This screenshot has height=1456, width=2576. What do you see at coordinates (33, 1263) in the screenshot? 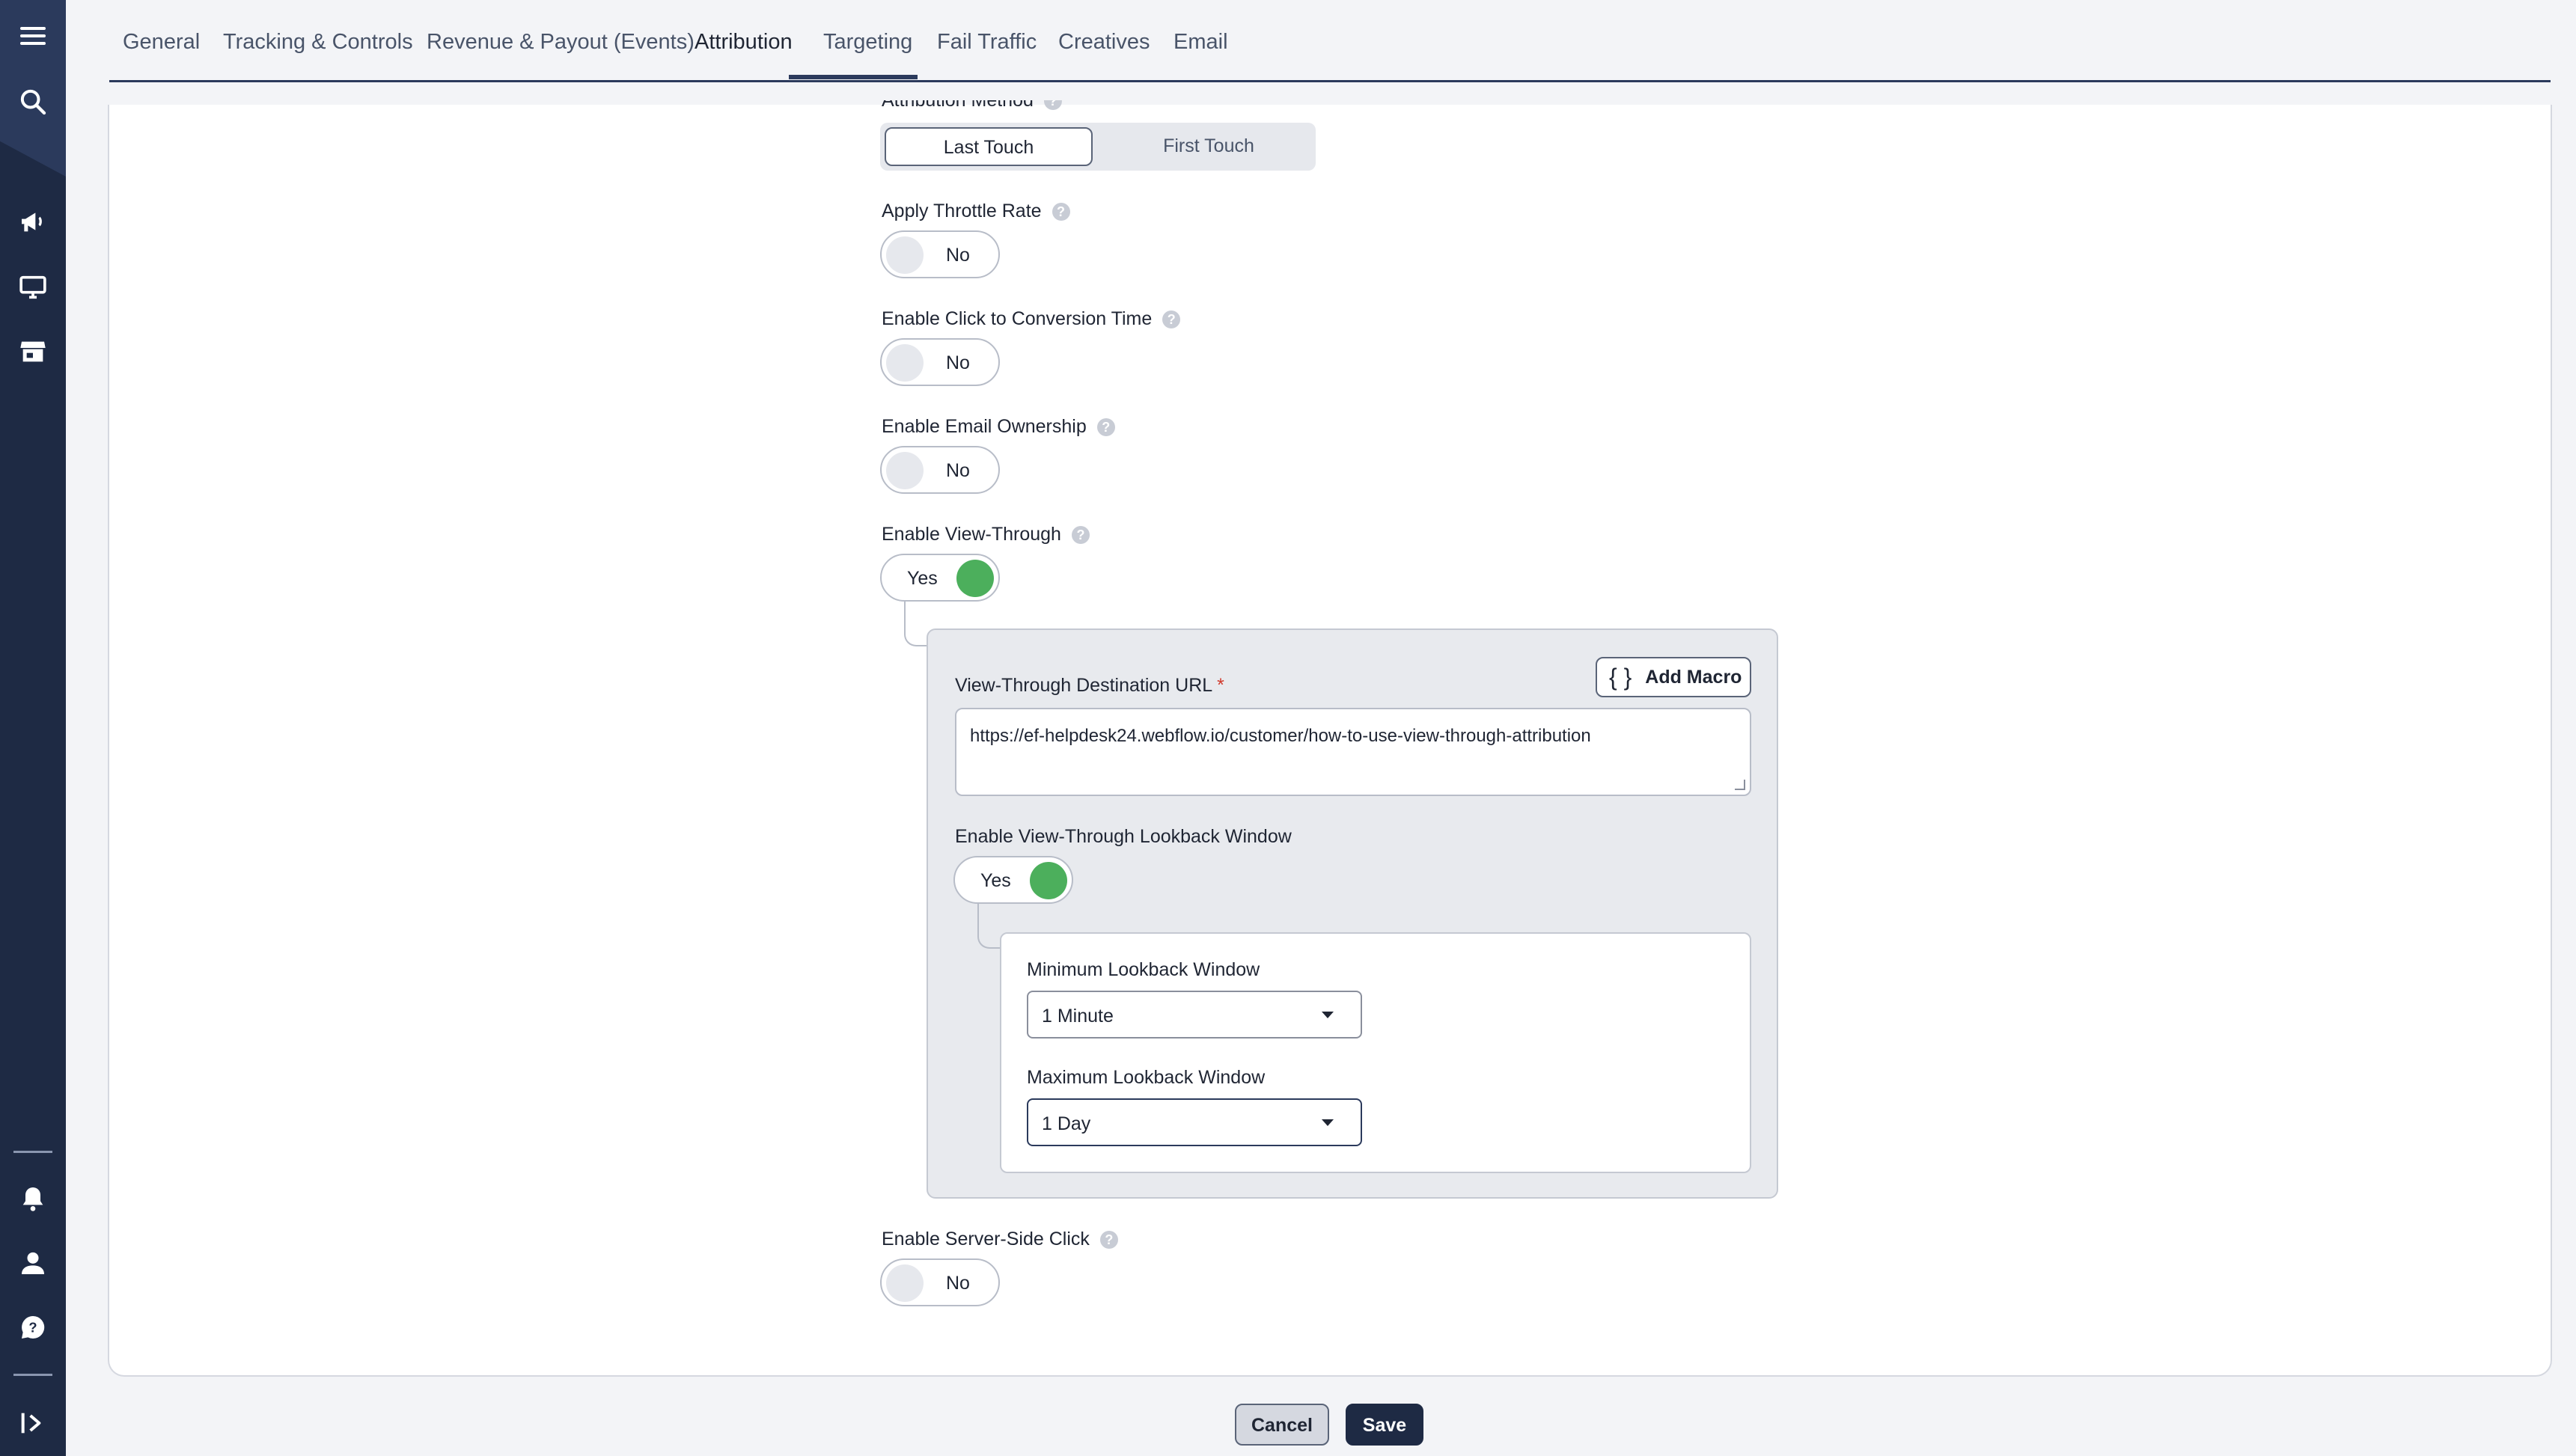
I see `user-icon` at bounding box center [33, 1263].